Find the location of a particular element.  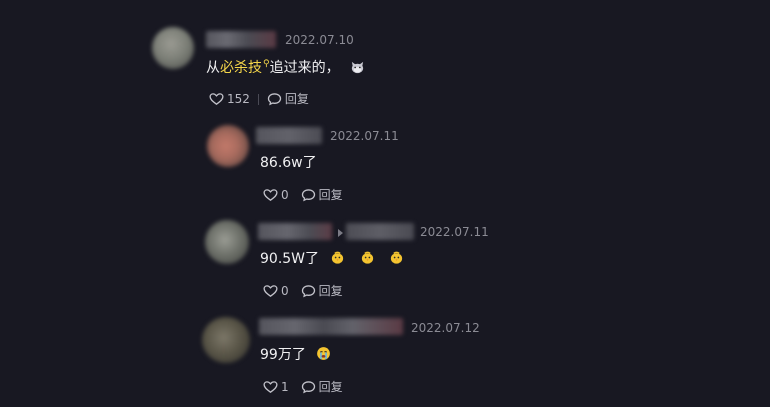

comment-actions: 152 回复 is located at coordinates (259, 99).